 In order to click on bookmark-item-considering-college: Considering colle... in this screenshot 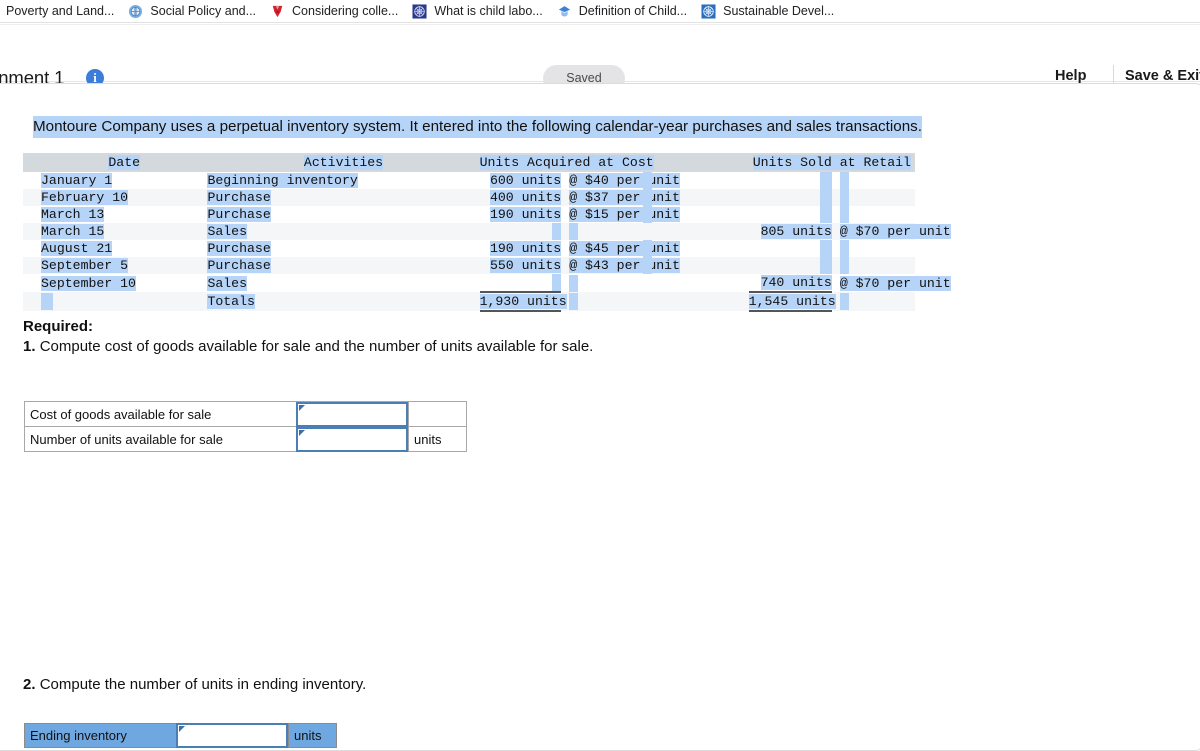, I will do `click(335, 11)`.